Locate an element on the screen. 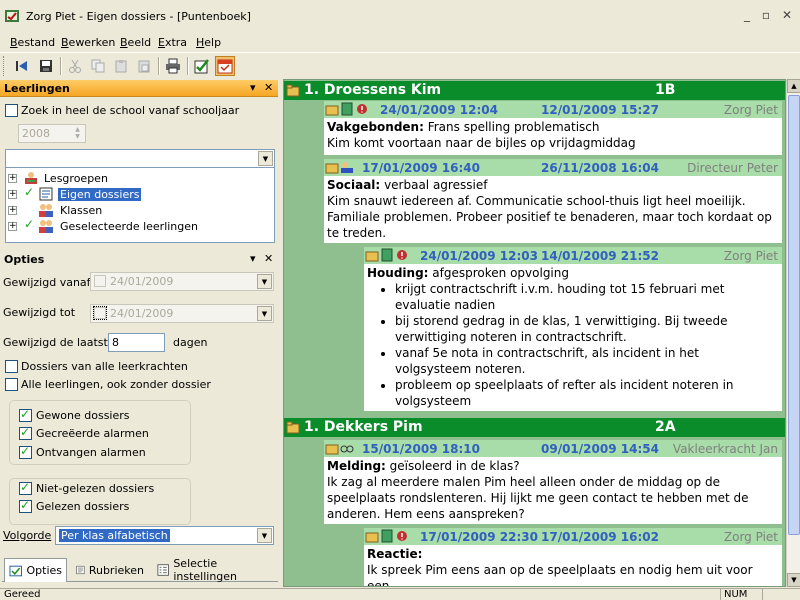  vertical-scrollbar: ▲ ▼ is located at coordinates (793, 333).